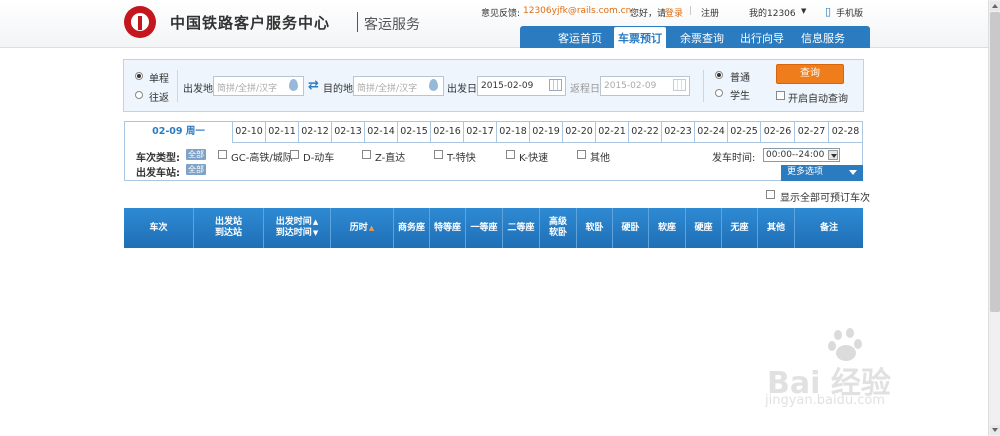  I want to click on date-tab: 02-20, so click(579, 132).